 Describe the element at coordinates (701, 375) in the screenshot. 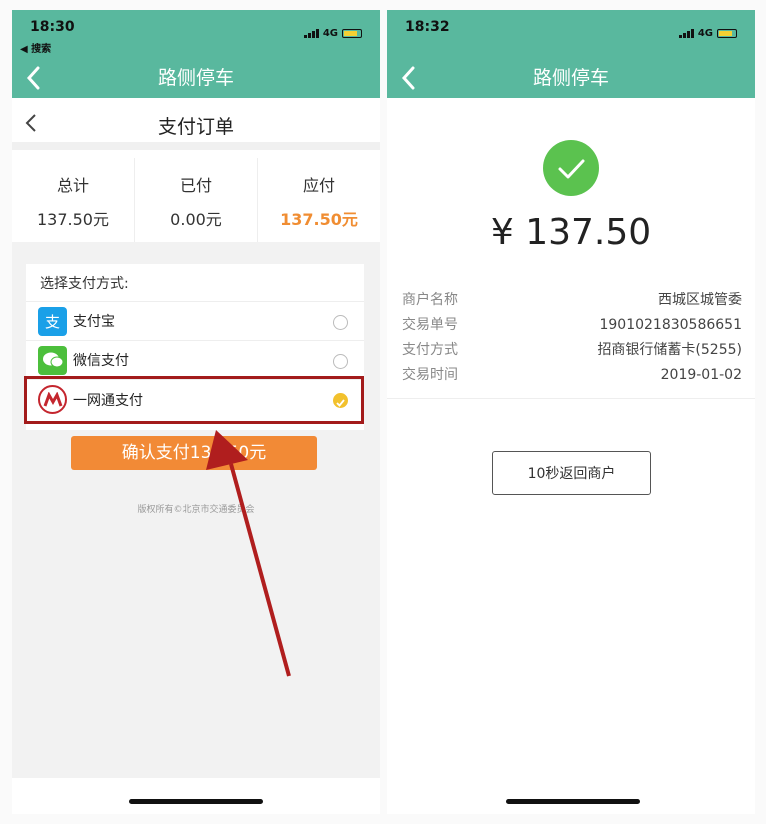

I see `detail-value: 2019-01-02` at that location.